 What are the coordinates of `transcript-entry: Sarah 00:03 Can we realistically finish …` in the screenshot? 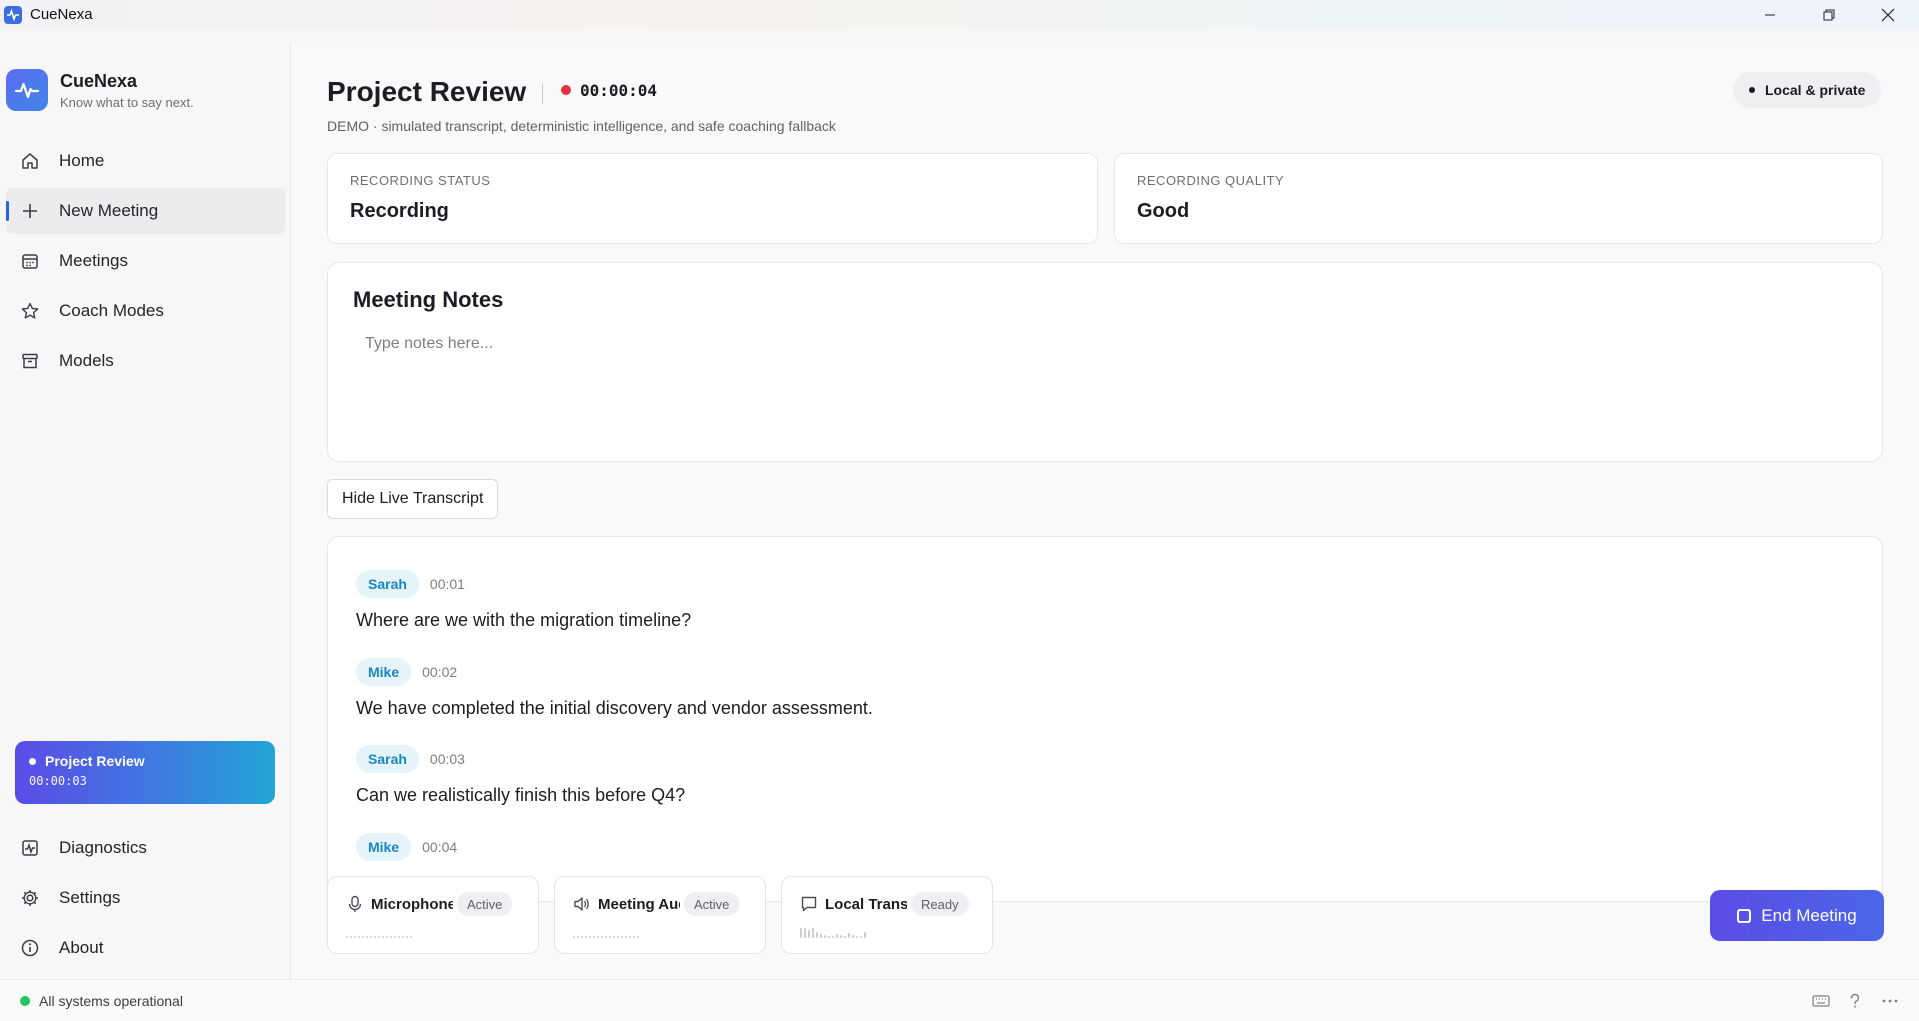 It's located at (520, 775).